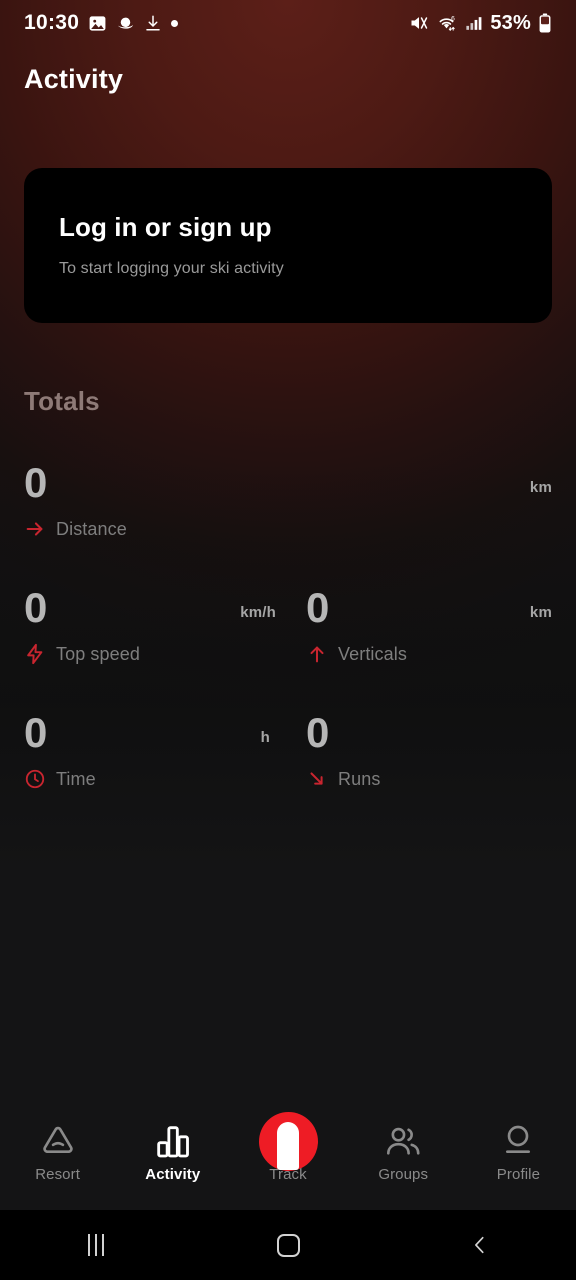 The width and height of the screenshot is (576, 1280). I want to click on arrow-right-icon, so click(35, 529).